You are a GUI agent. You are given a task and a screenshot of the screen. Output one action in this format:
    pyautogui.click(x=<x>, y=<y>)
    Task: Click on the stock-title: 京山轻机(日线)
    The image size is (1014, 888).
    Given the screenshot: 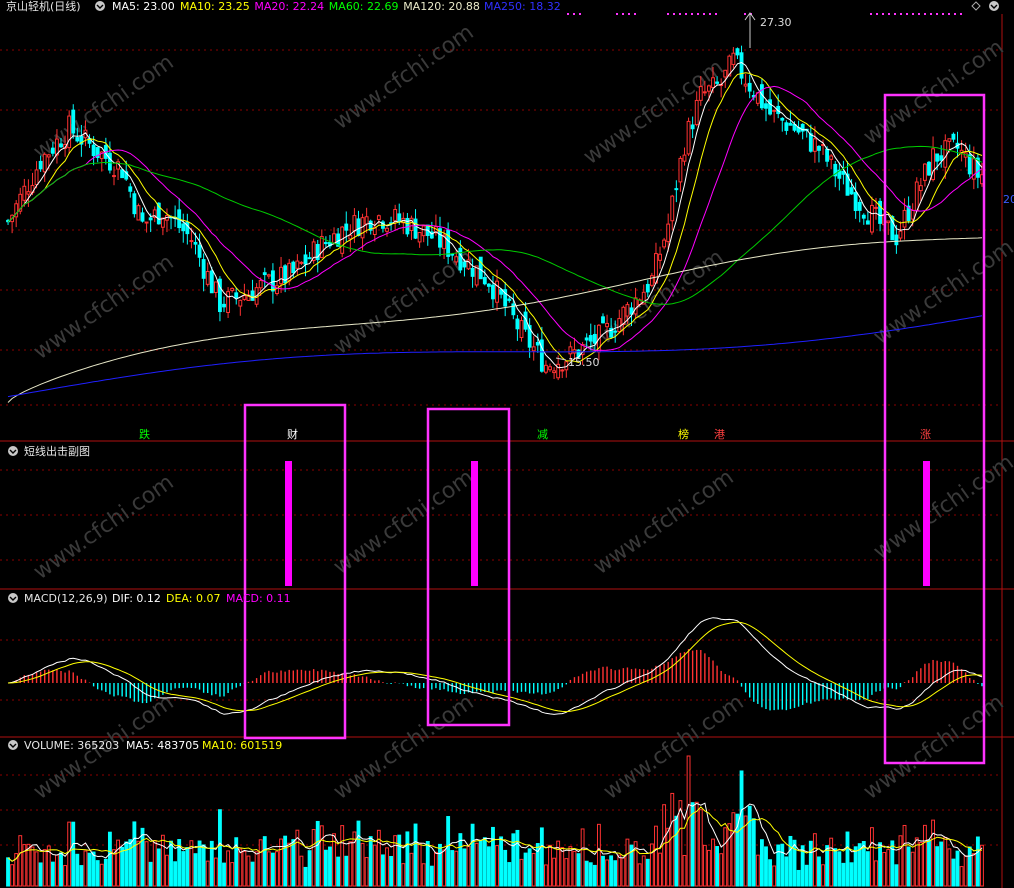 What is the action you would take?
    pyautogui.click(x=43, y=6)
    